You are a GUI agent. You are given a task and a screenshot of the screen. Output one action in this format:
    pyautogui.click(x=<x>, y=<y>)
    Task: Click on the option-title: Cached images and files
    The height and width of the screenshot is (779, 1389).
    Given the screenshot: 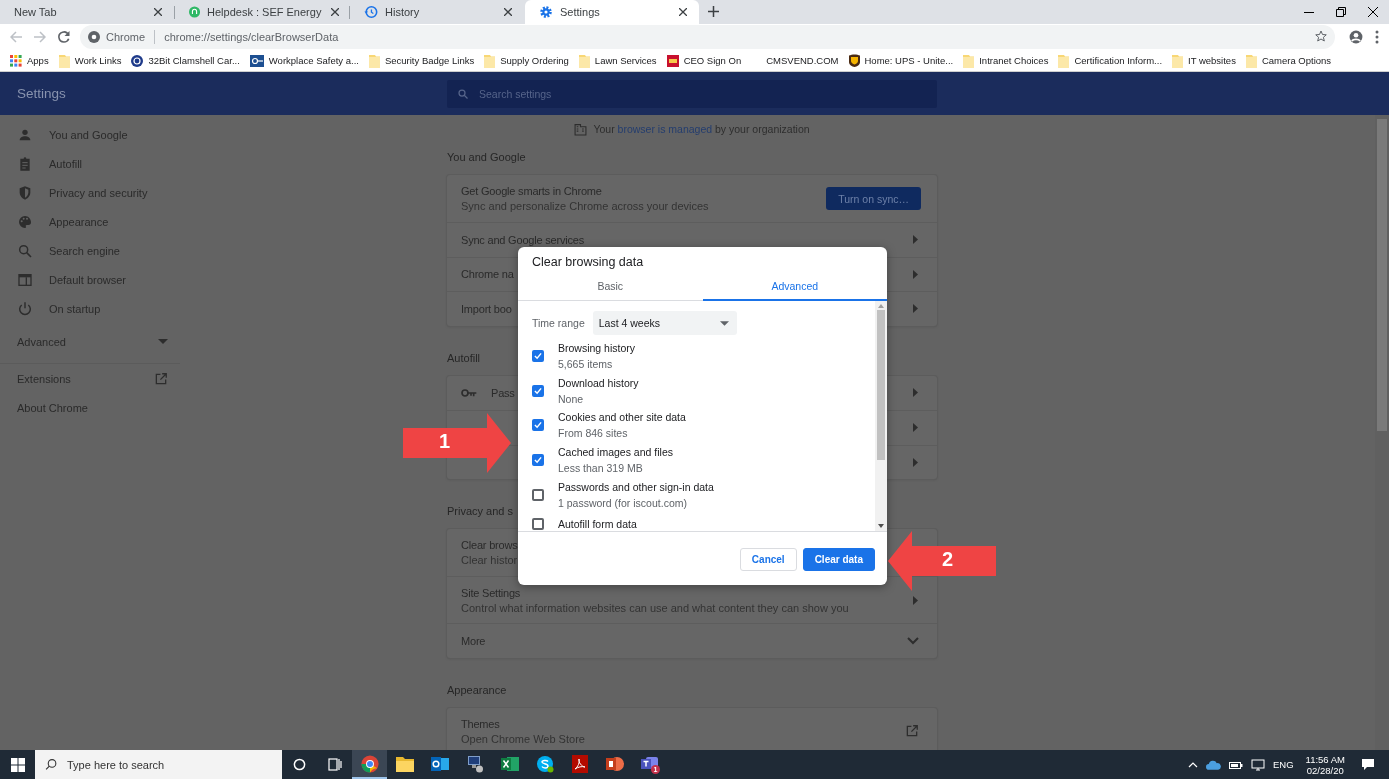 What is the action you would take?
    pyautogui.click(x=615, y=452)
    